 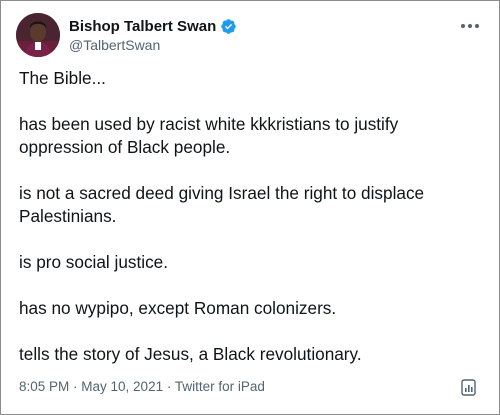 I want to click on tweet-paragraph: is pro social justice., so click(x=94, y=262).